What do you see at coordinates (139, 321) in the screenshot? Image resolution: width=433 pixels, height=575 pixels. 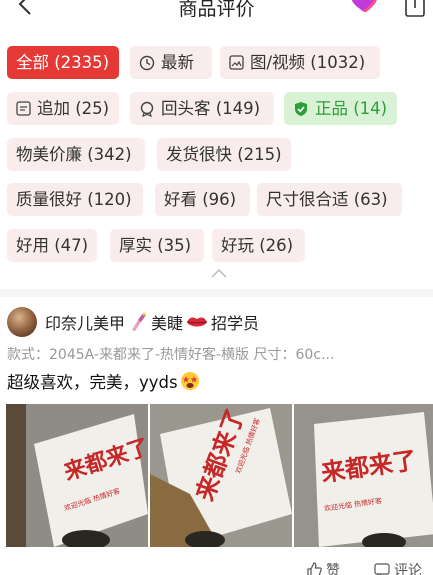 I see `nail-polish-emoji-icon` at bounding box center [139, 321].